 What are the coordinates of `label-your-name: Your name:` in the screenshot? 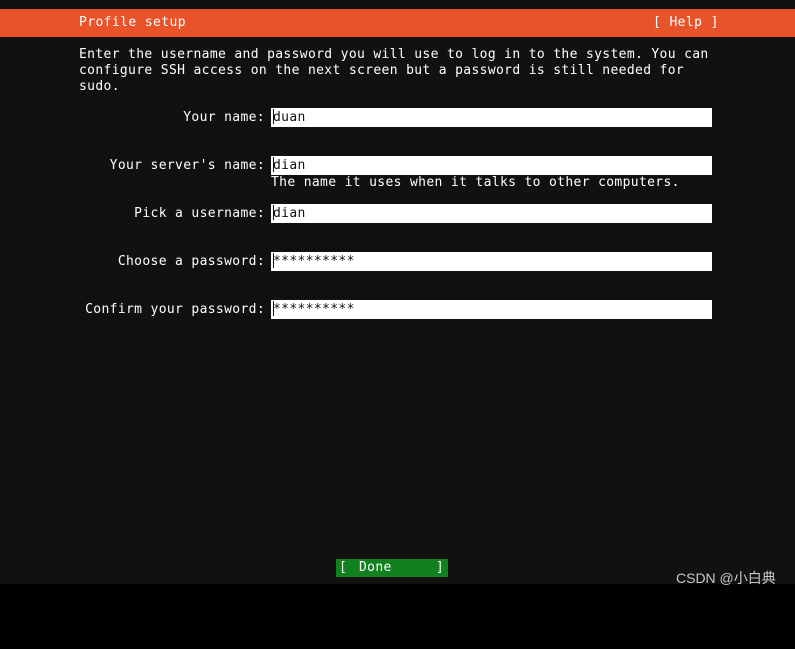 It's located at (224, 117).